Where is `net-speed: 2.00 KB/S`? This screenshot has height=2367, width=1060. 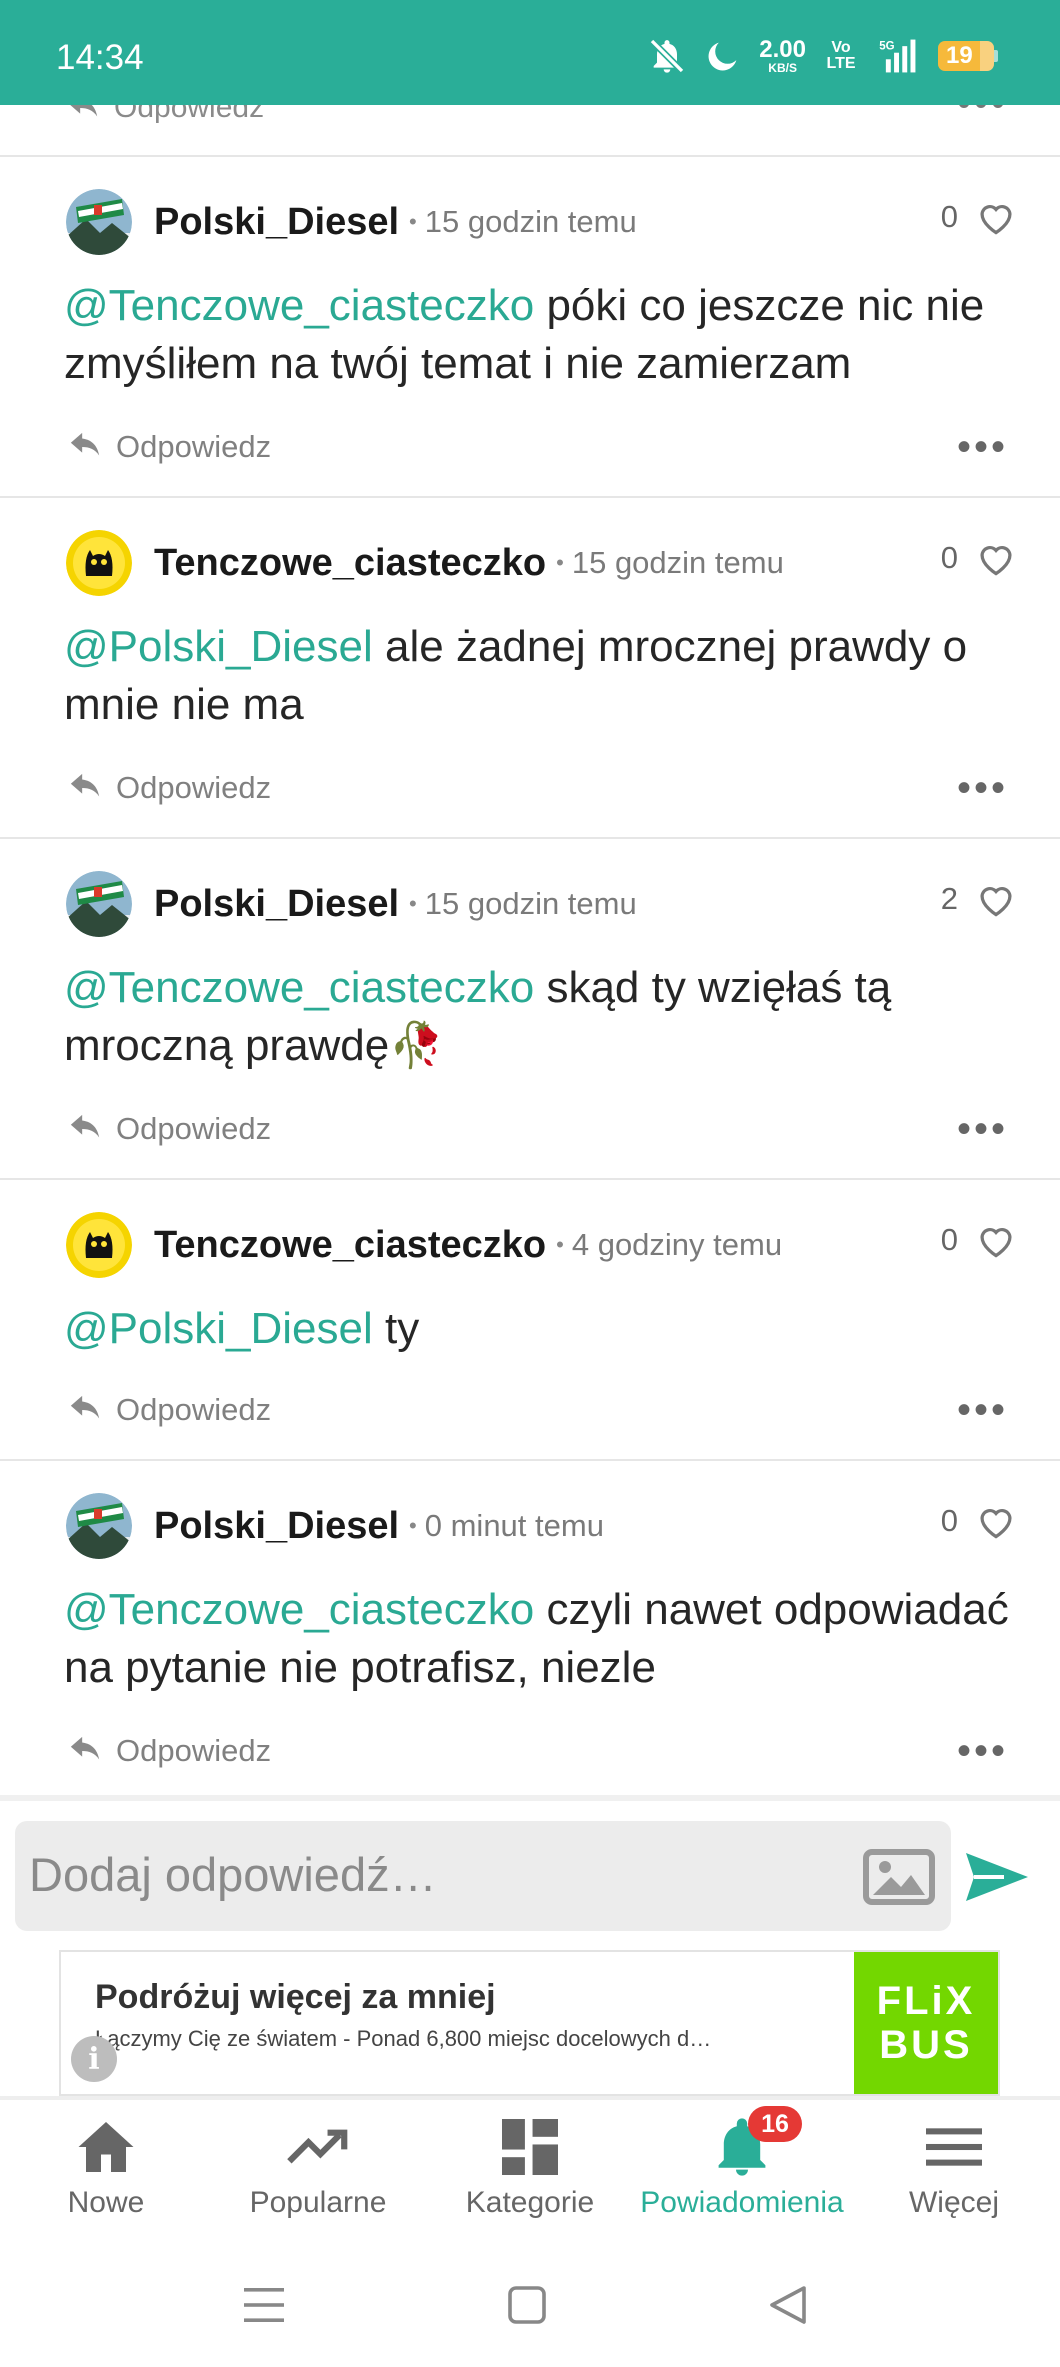
net-speed: 2.00 KB/S is located at coordinates (782, 55).